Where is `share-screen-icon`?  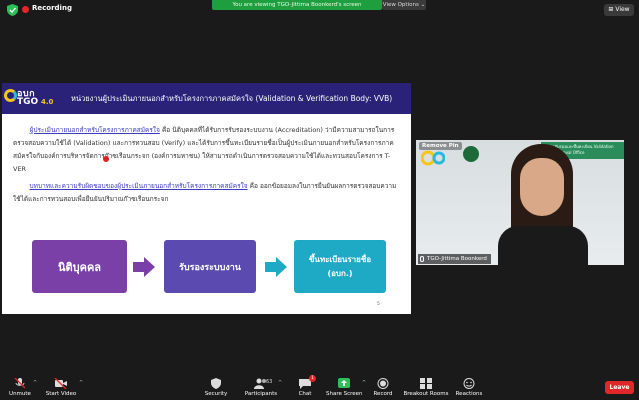
share-screen-icon is located at coordinates (344, 383).